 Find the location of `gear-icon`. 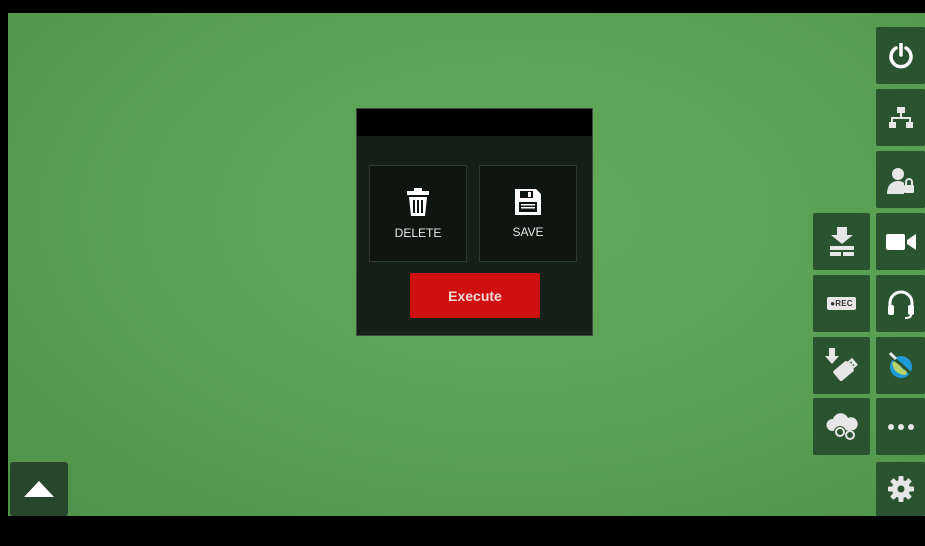

gear-icon is located at coordinates (900, 489).